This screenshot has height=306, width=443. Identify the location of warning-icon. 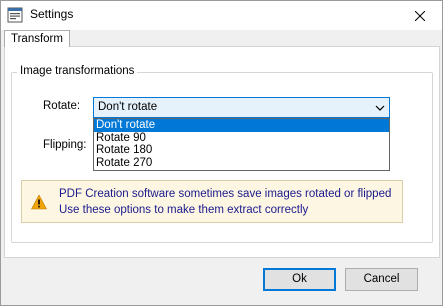
(39, 202).